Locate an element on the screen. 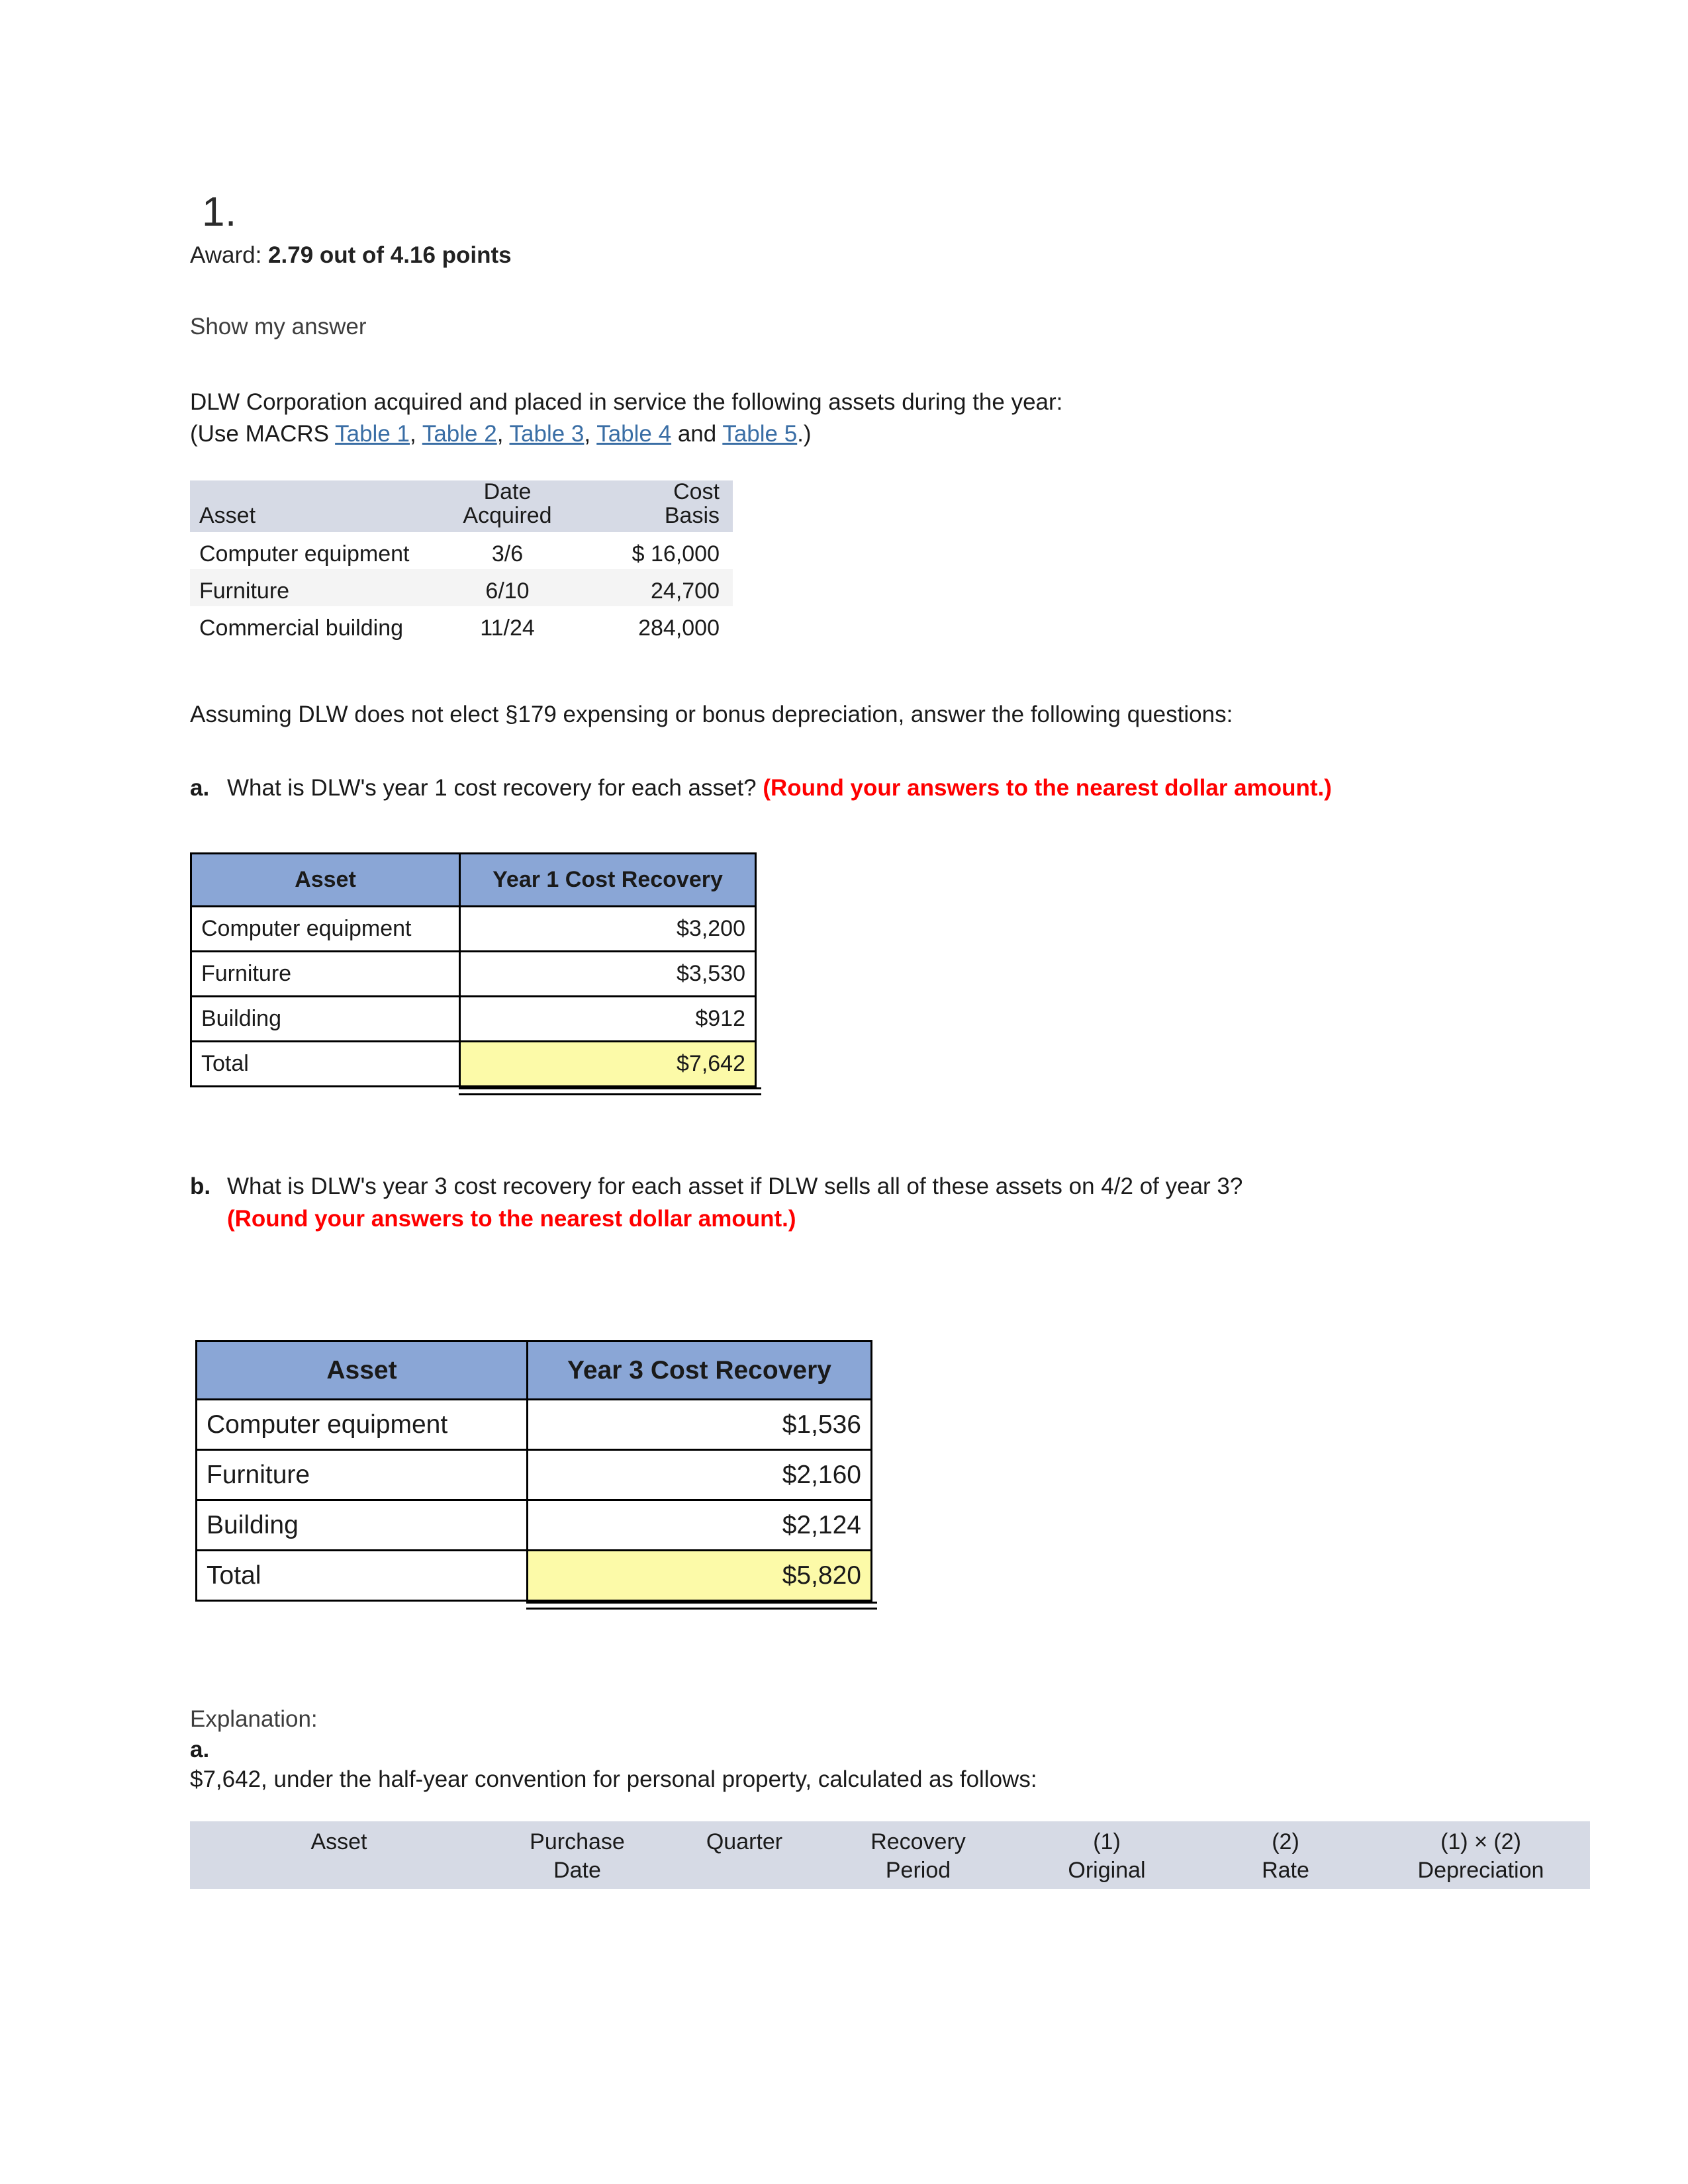 Image resolution: width=1688 pixels, height=2184 pixels. cell-year3-value: $1,536 is located at coordinates (699, 1425).